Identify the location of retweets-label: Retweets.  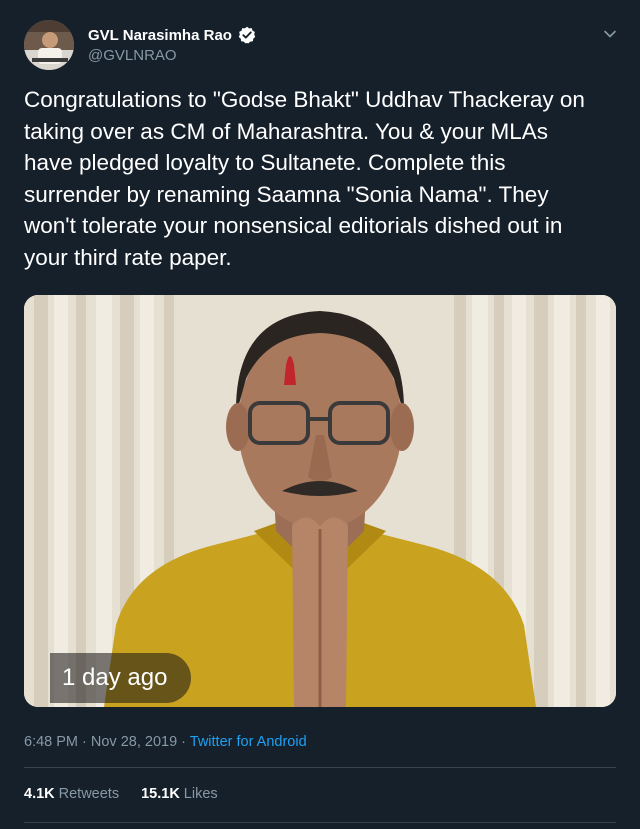
(89, 794).